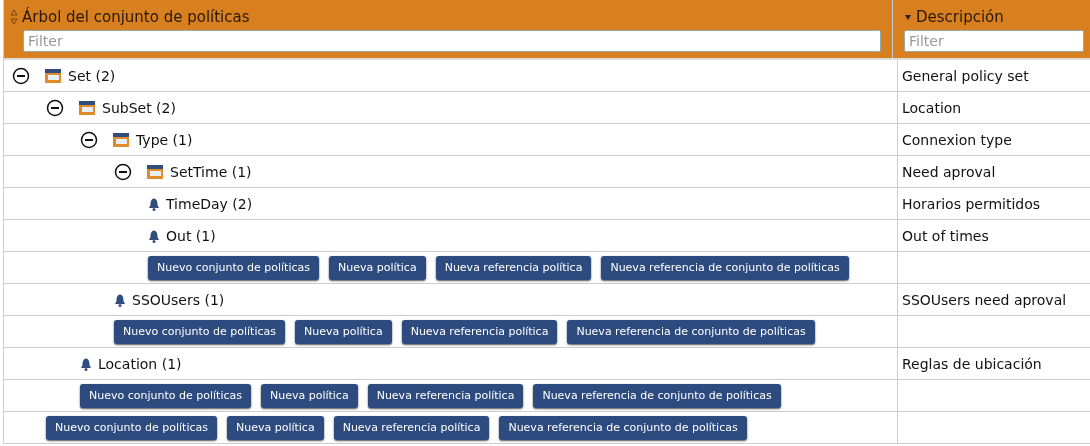  What do you see at coordinates (140, 363) in the screenshot?
I see `tree-node-label: Location (1)` at bounding box center [140, 363].